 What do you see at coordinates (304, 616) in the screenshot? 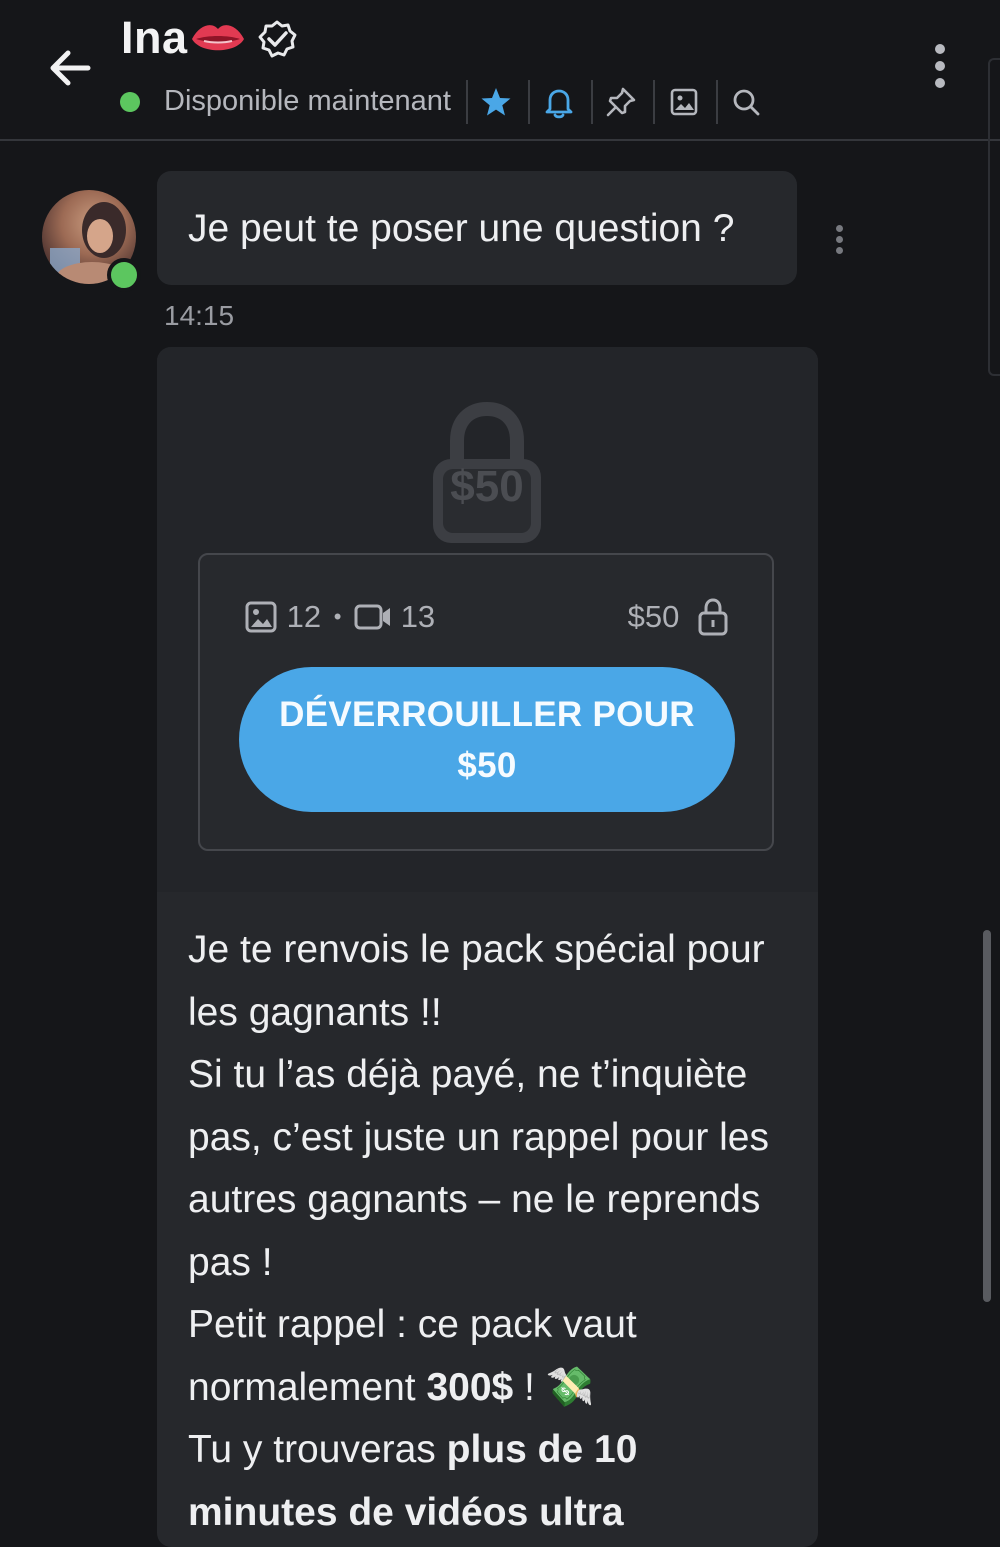
I see `image-count: 12` at bounding box center [304, 616].